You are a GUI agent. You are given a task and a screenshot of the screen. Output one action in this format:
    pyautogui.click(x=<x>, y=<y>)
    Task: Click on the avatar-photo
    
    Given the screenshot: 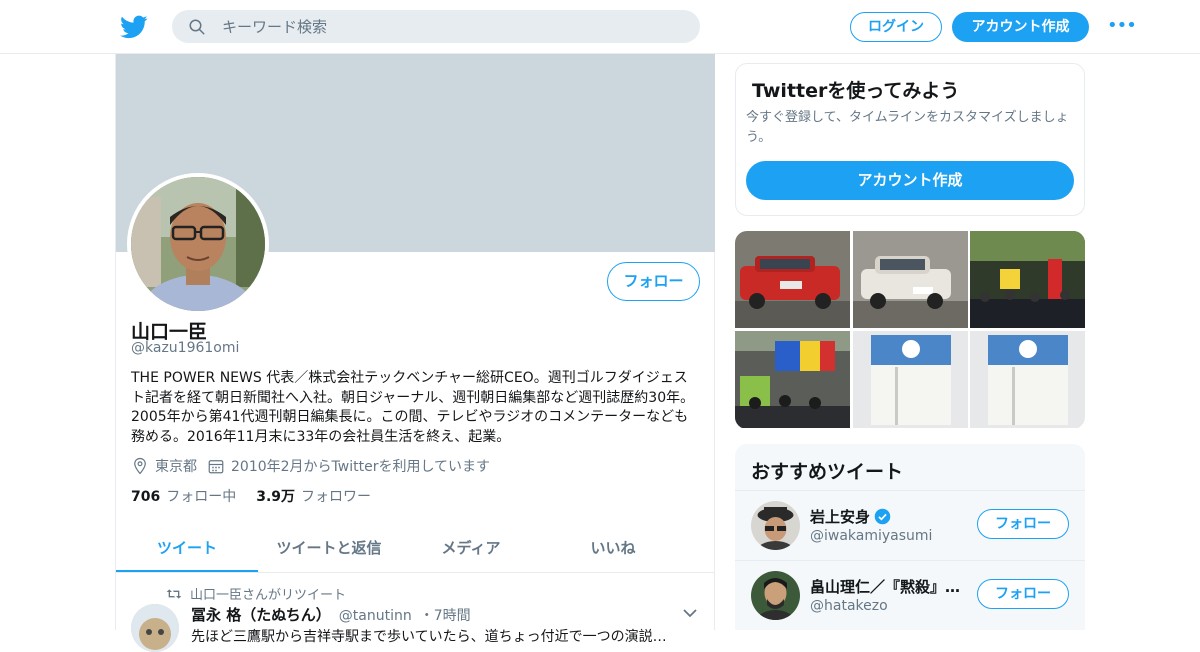 What is the action you would take?
    pyautogui.click(x=198, y=244)
    